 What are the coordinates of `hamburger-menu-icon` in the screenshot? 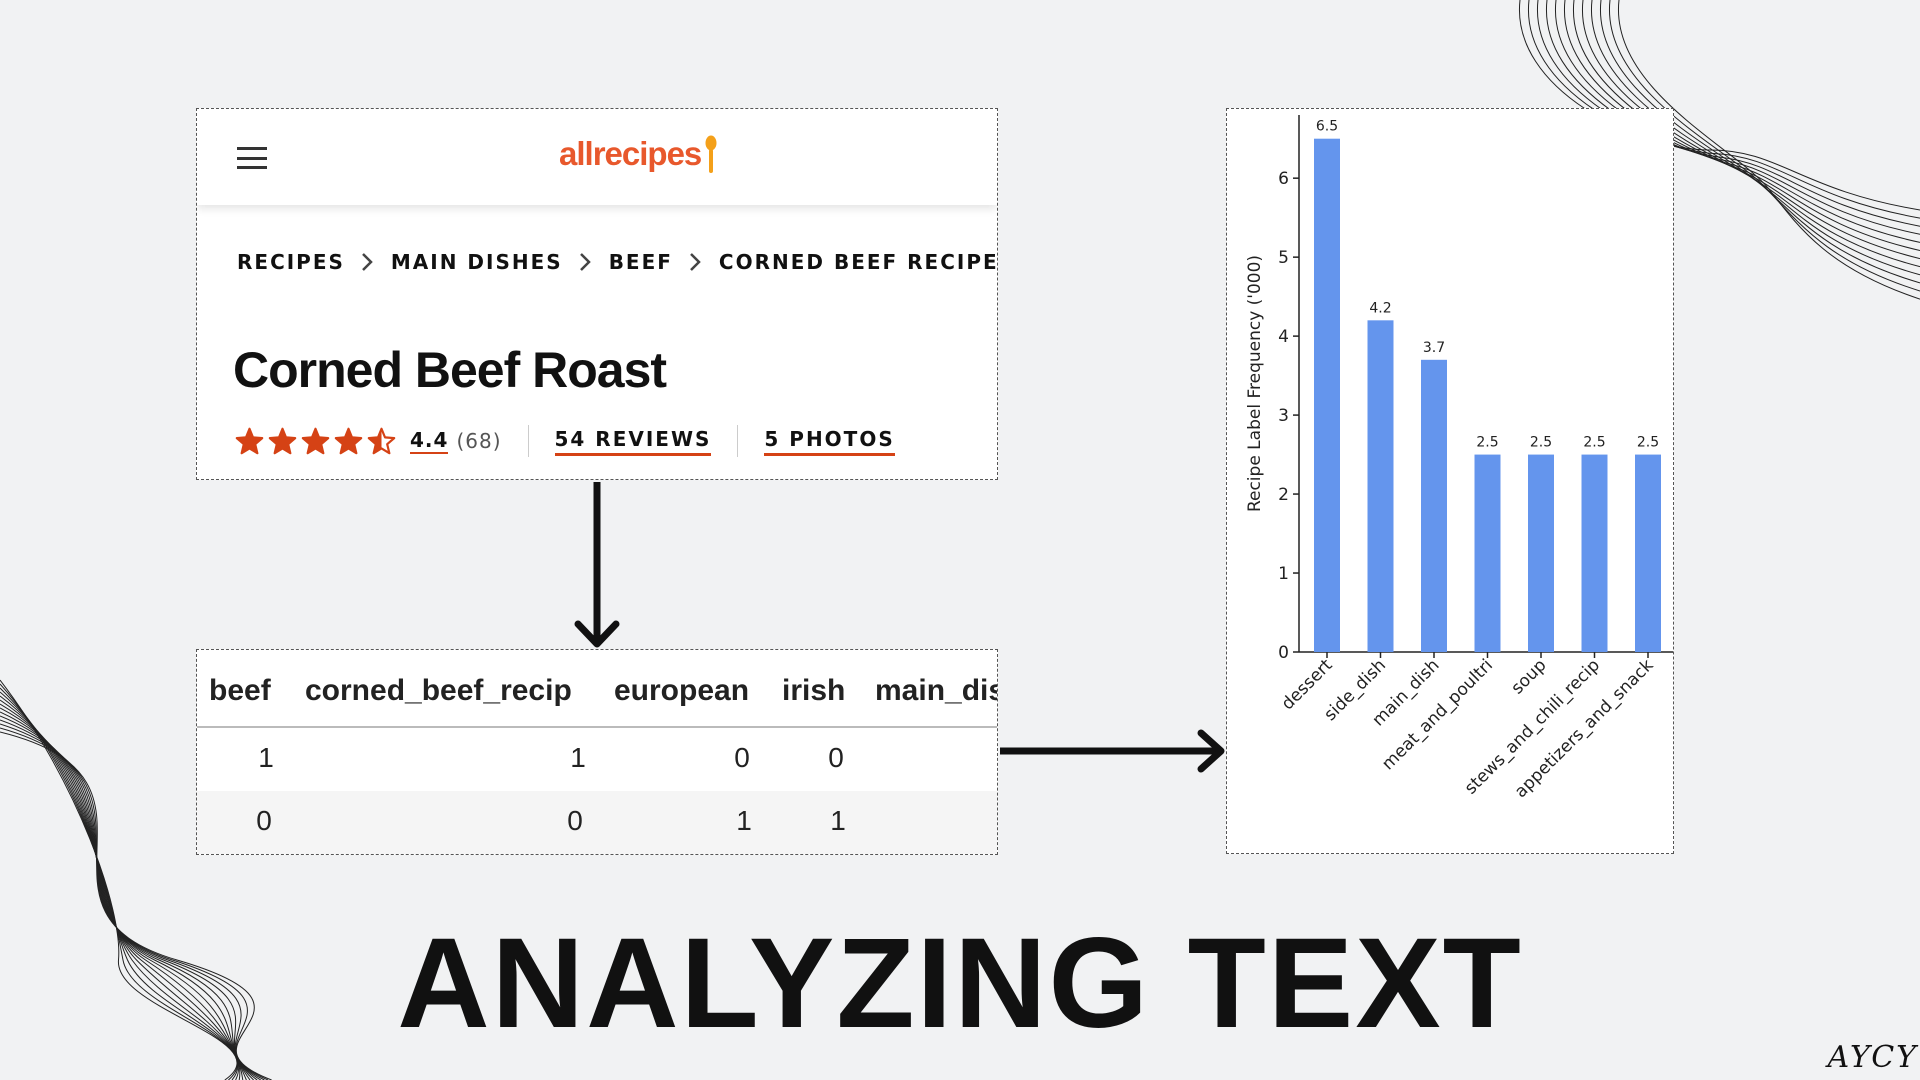 It's located at (252, 158).